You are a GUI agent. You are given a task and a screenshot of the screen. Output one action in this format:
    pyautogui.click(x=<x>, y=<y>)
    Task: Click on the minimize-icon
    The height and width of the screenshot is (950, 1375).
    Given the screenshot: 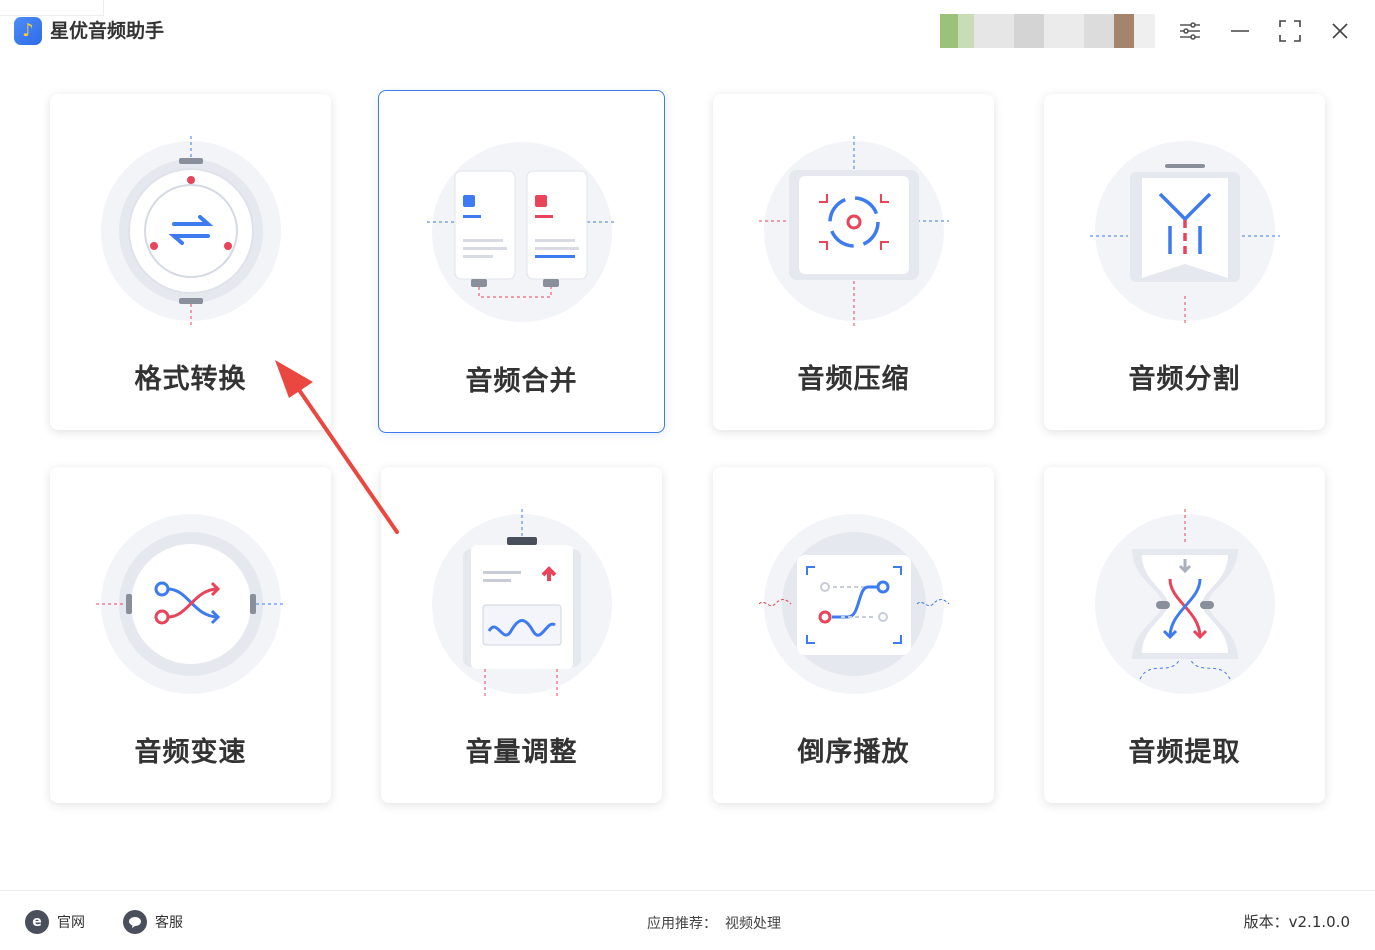 What is the action you would take?
    pyautogui.click(x=1240, y=31)
    